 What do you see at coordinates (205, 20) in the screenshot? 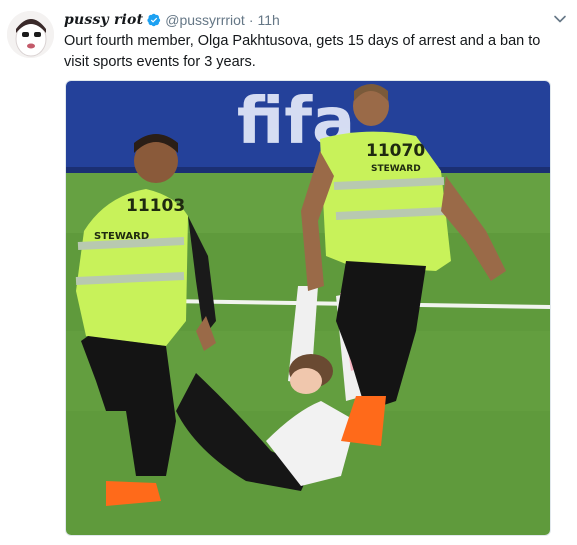
I see `handle: @pussyrrriot` at bounding box center [205, 20].